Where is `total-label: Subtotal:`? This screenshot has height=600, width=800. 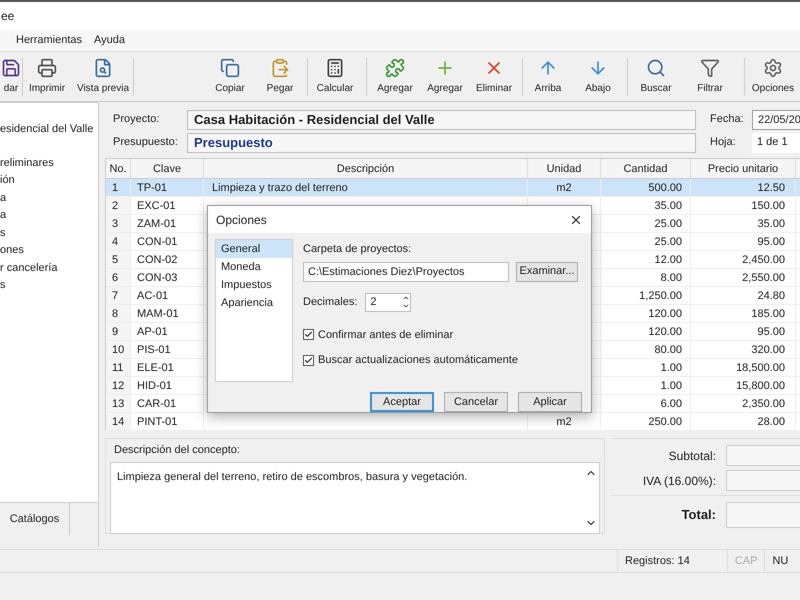
total-label: Subtotal: is located at coordinates (692, 456).